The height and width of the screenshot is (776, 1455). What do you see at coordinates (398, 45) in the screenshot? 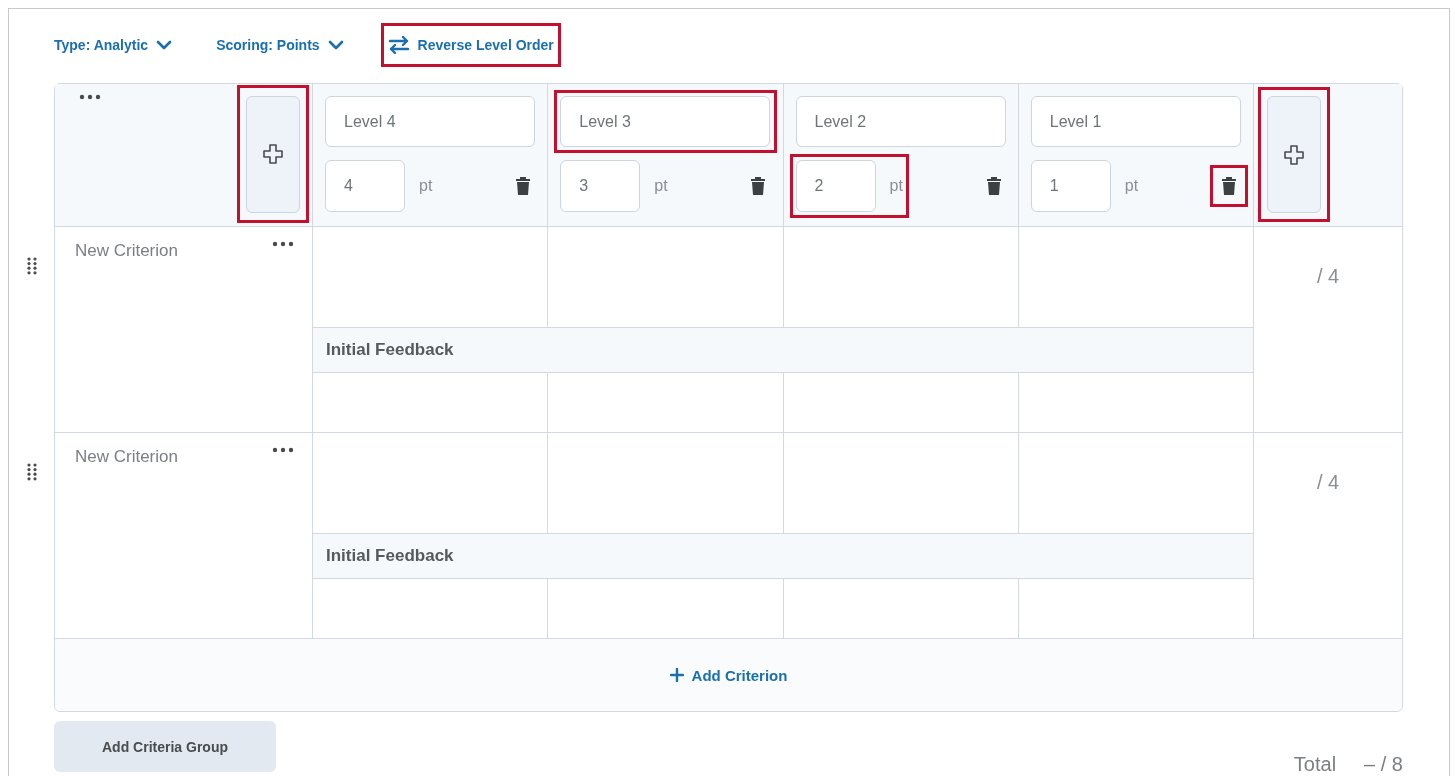
I see `swap-arrows-icon` at bounding box center [398, 45].